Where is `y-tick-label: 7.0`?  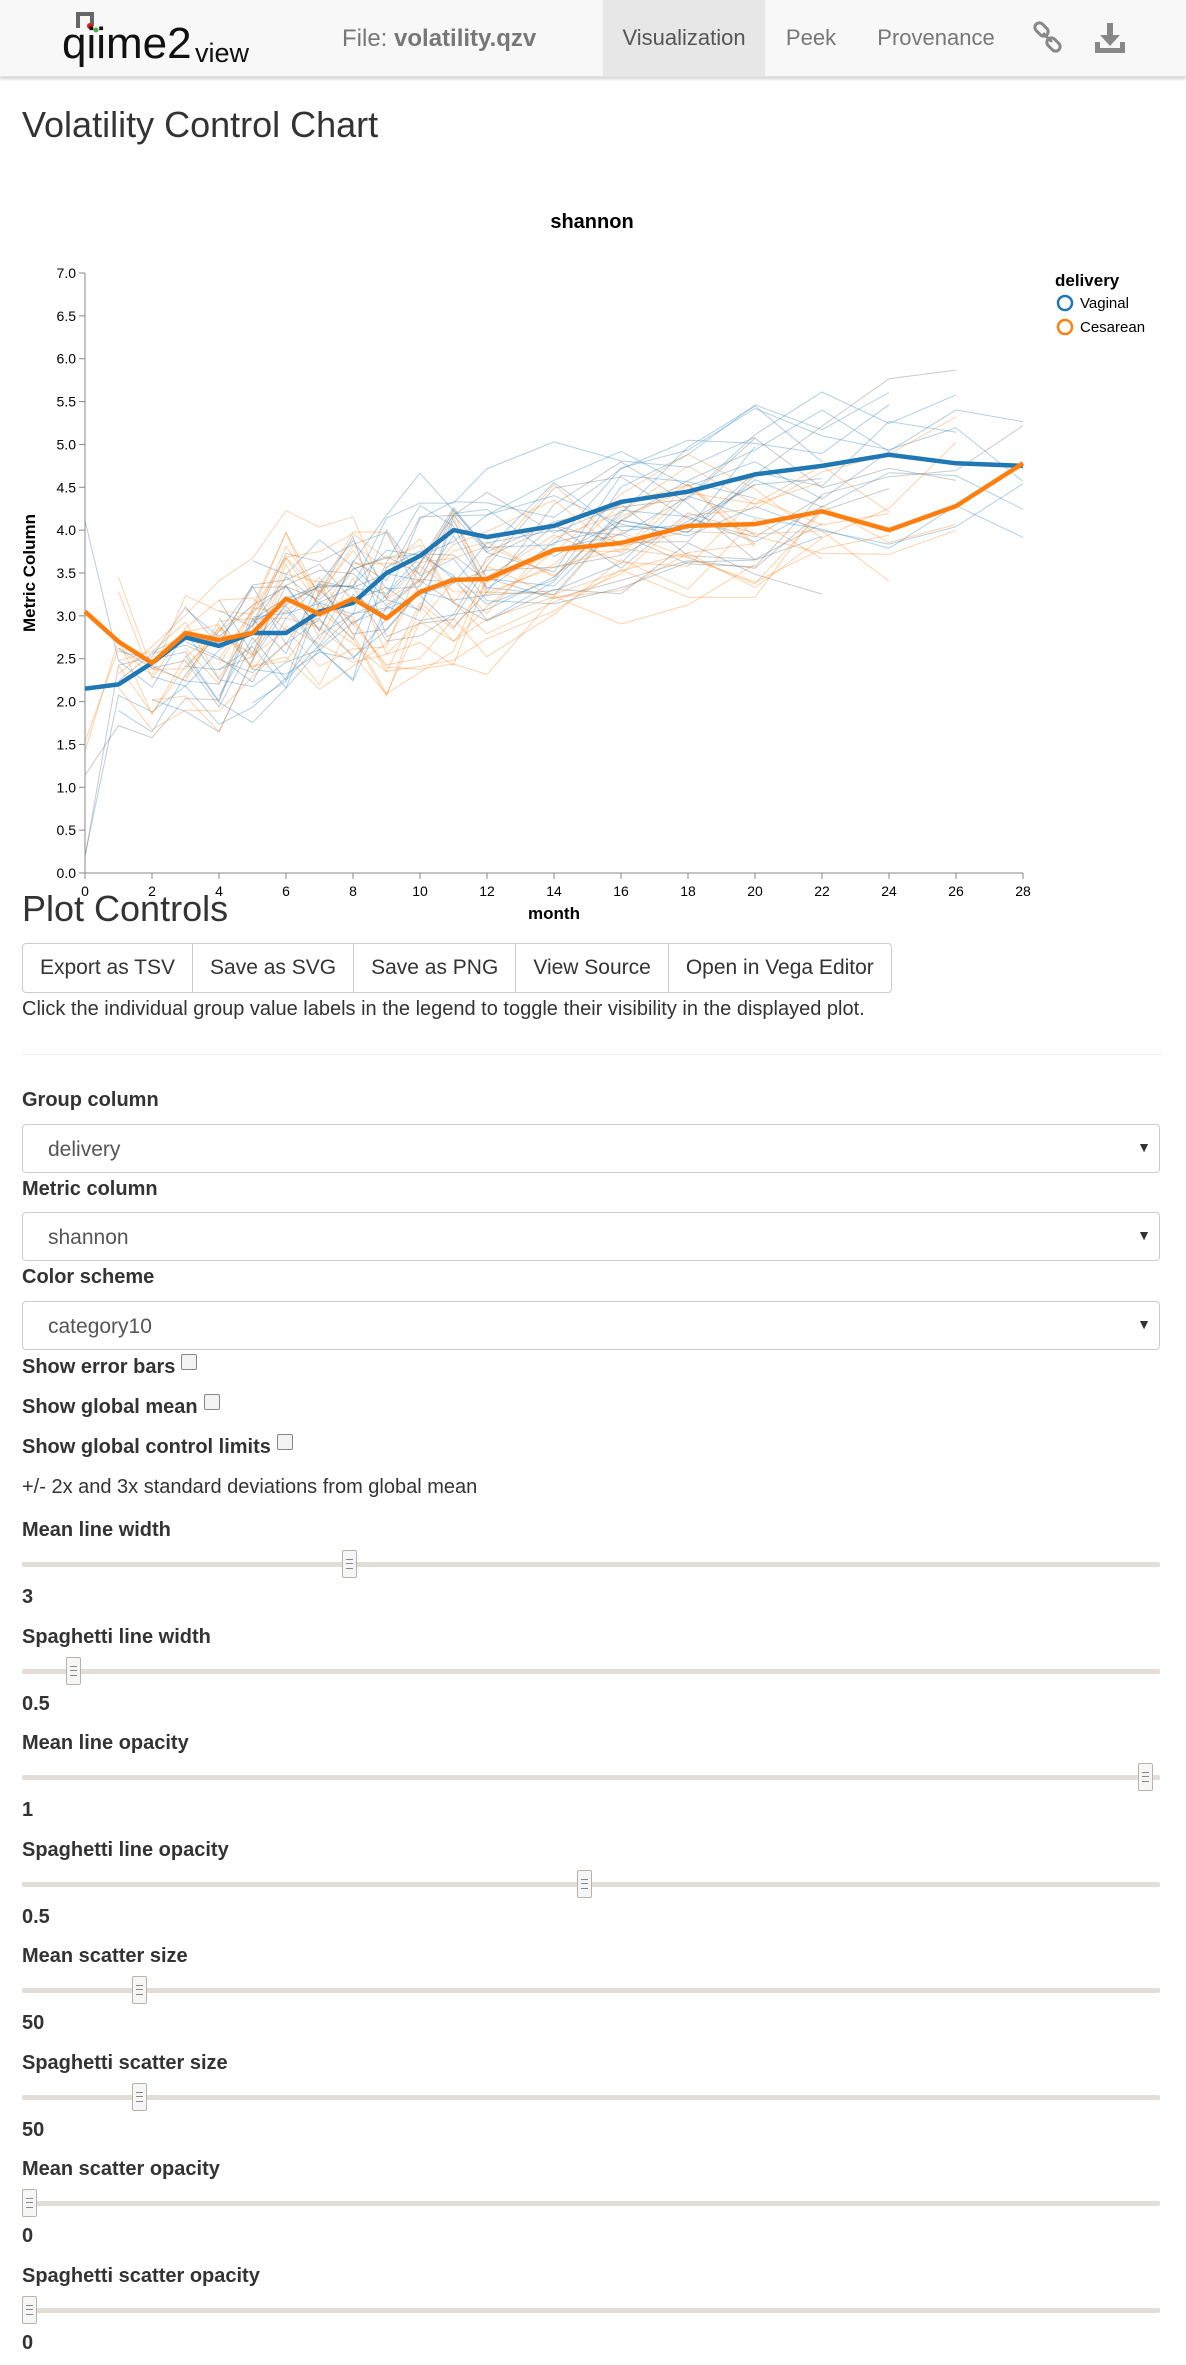 y-tick-label: 7.0 is located at coordinates (67, 273).